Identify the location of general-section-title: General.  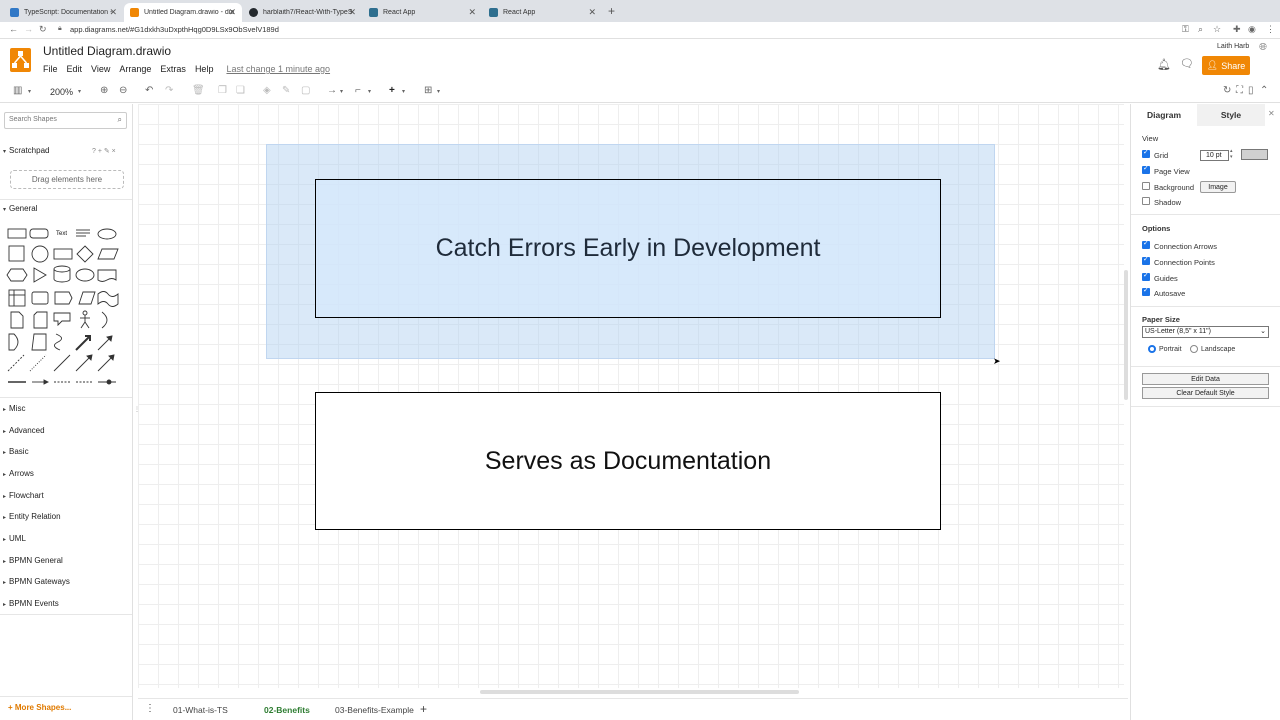
(23, 208).